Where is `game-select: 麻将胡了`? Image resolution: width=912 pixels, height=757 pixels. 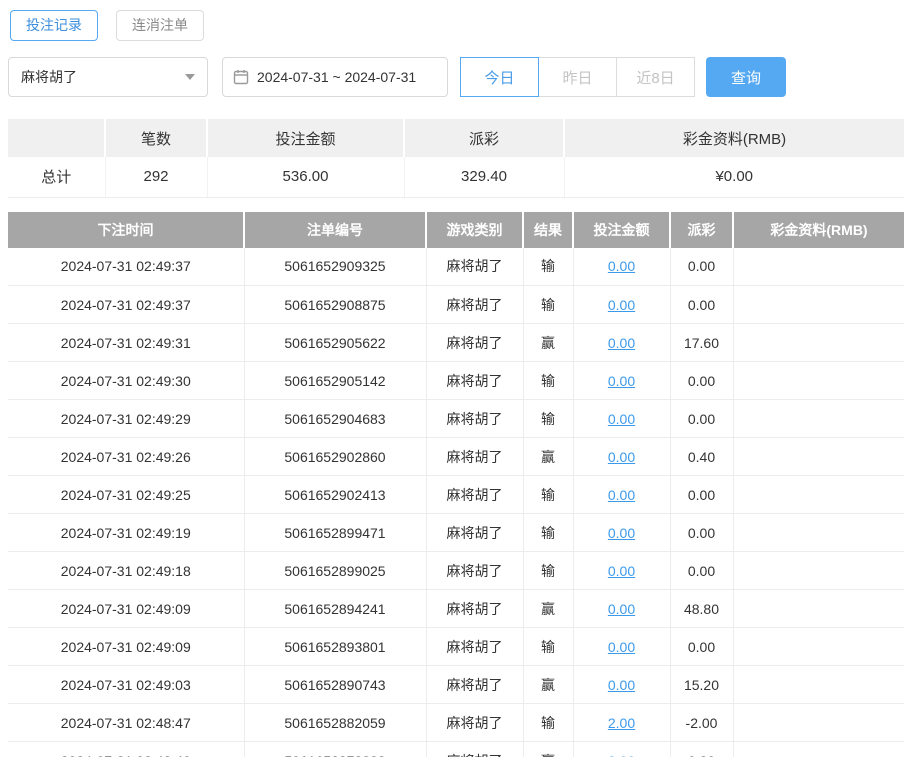
game-select: 麻将胡了 is located at coordinates (108, 77).